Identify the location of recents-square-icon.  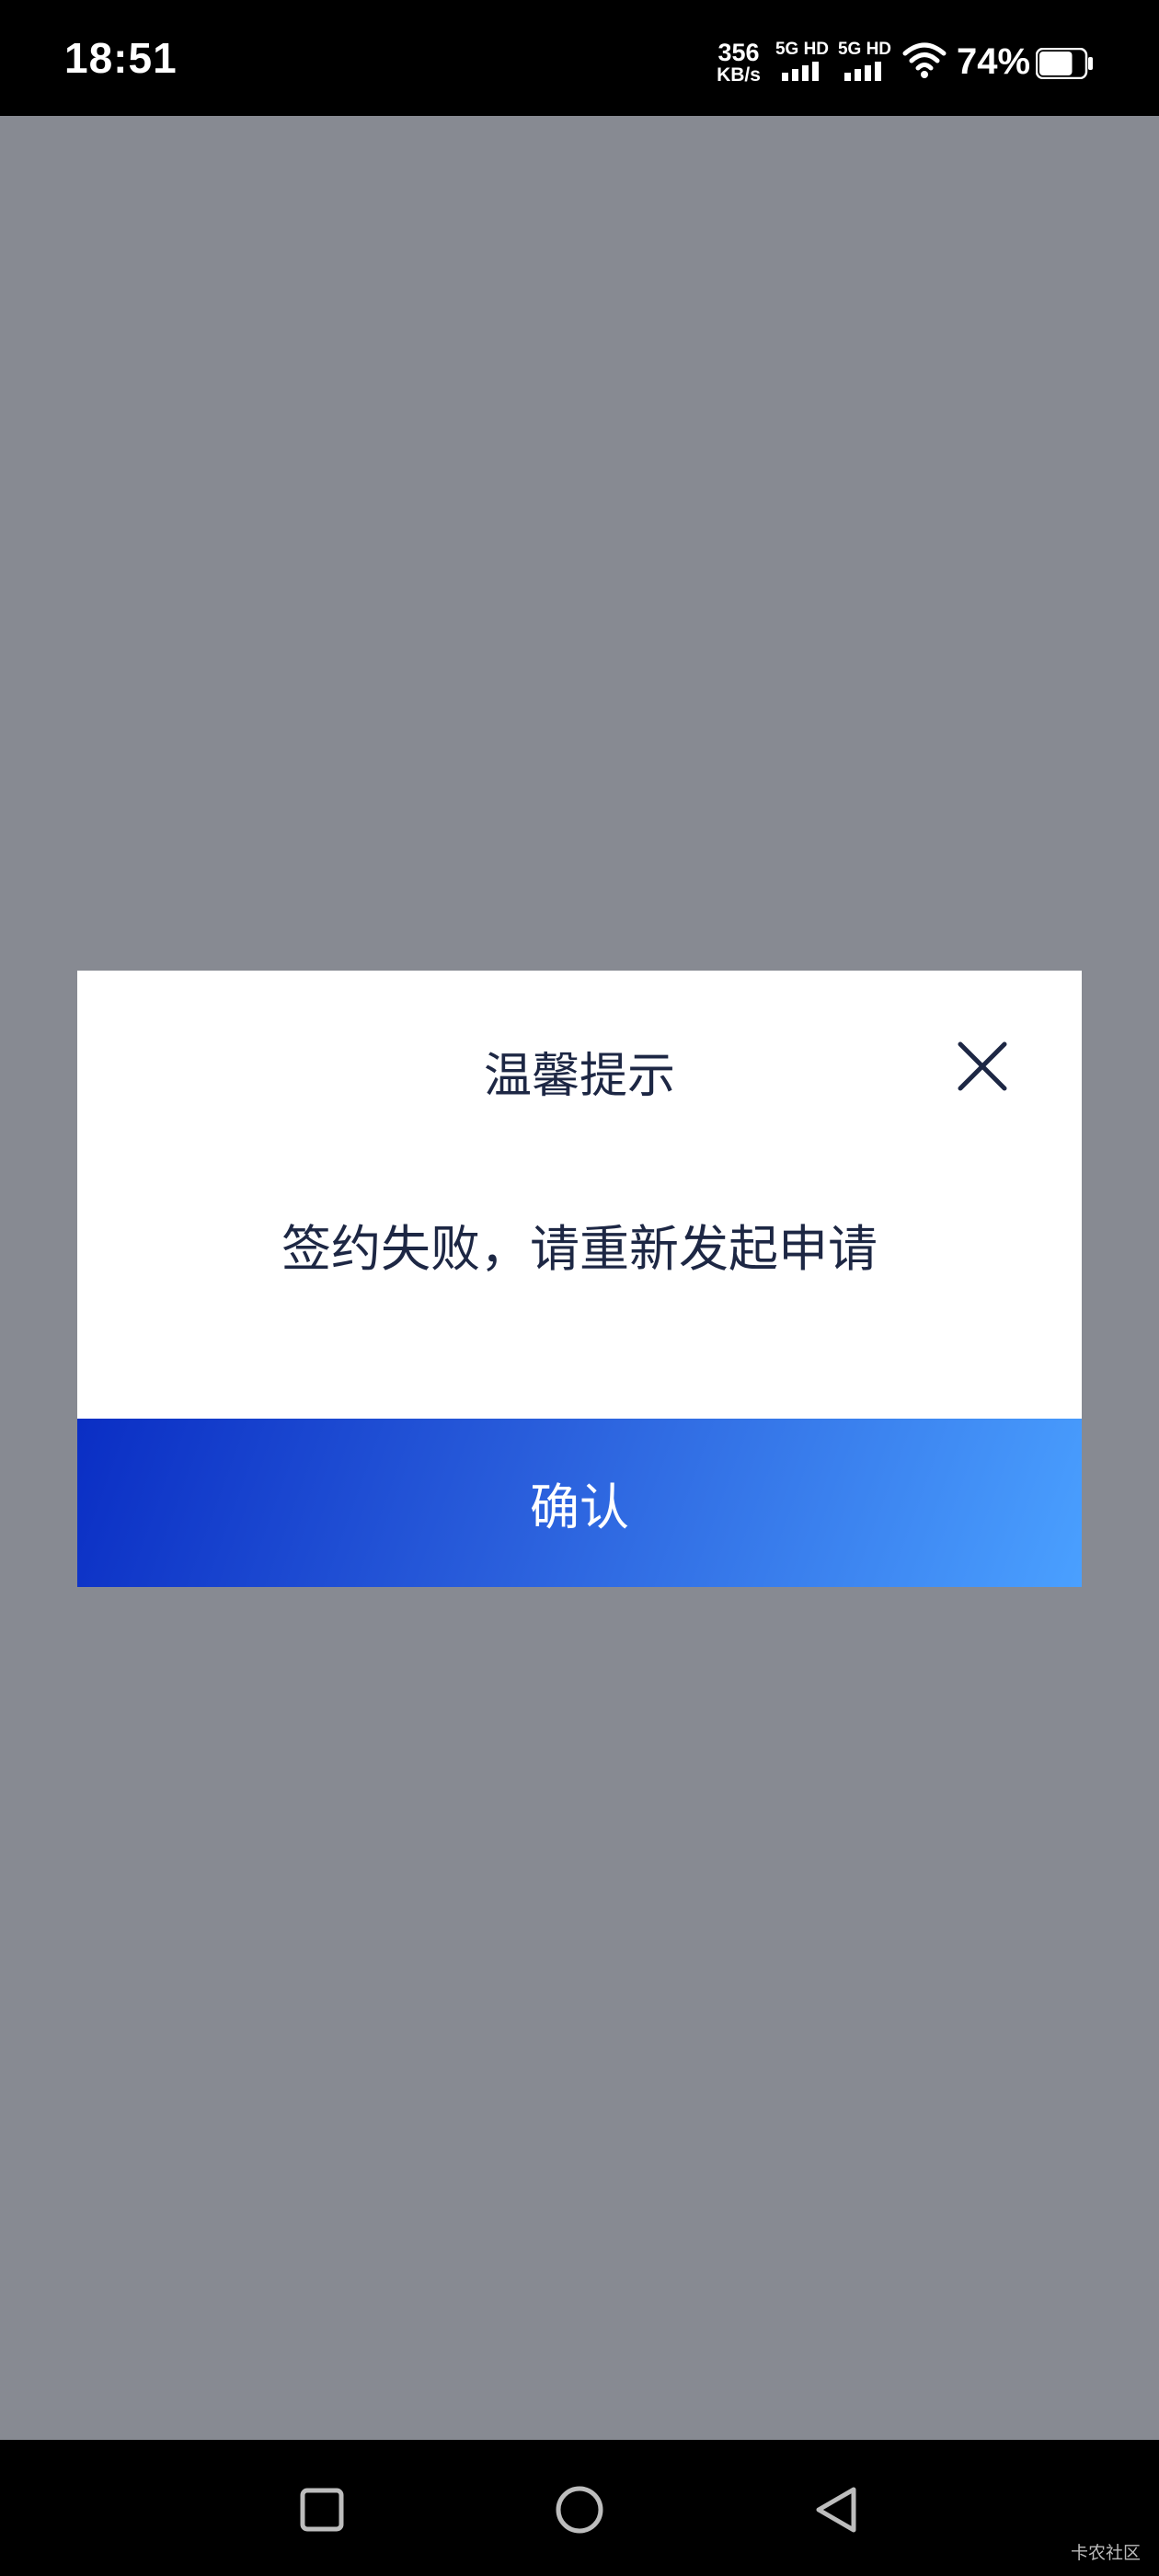
(322, 2510).